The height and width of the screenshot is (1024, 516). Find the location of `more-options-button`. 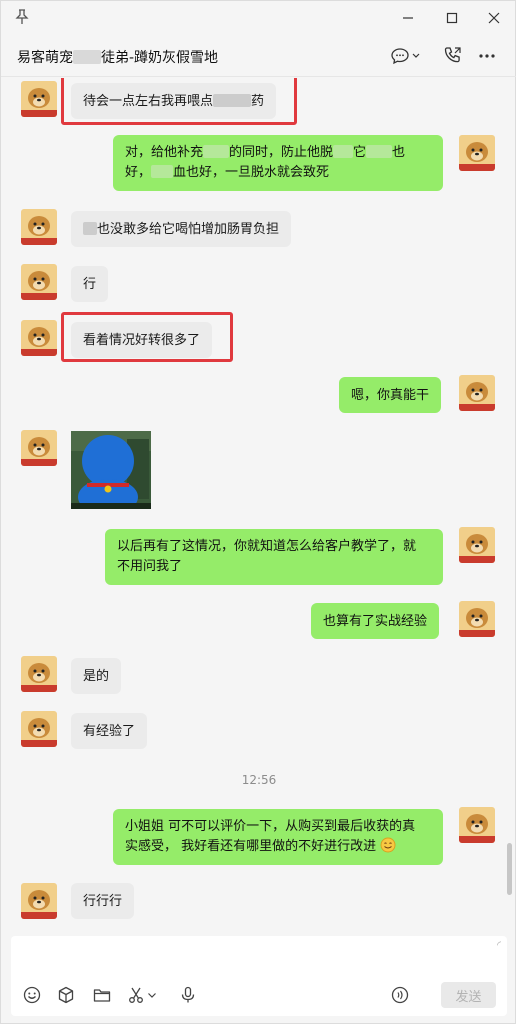

more-options-button is located at coordinates (487, 56).